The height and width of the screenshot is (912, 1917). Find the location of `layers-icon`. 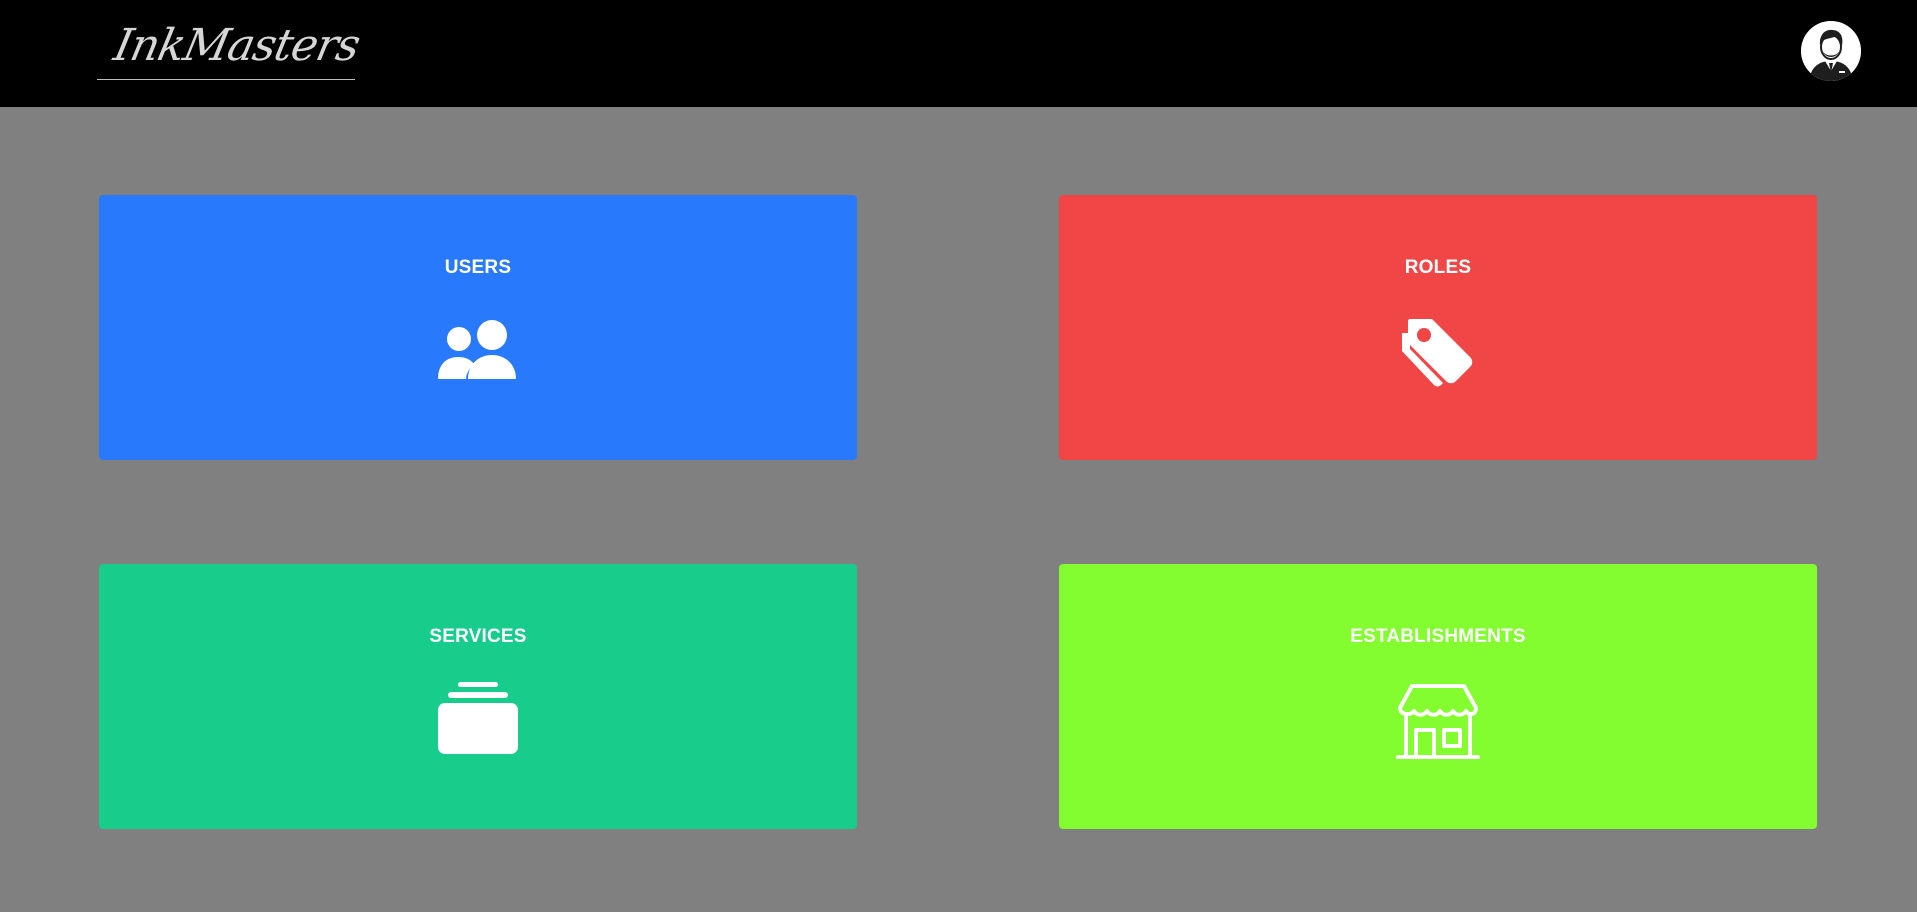

layers-icon is located at coordinates (478, 721).